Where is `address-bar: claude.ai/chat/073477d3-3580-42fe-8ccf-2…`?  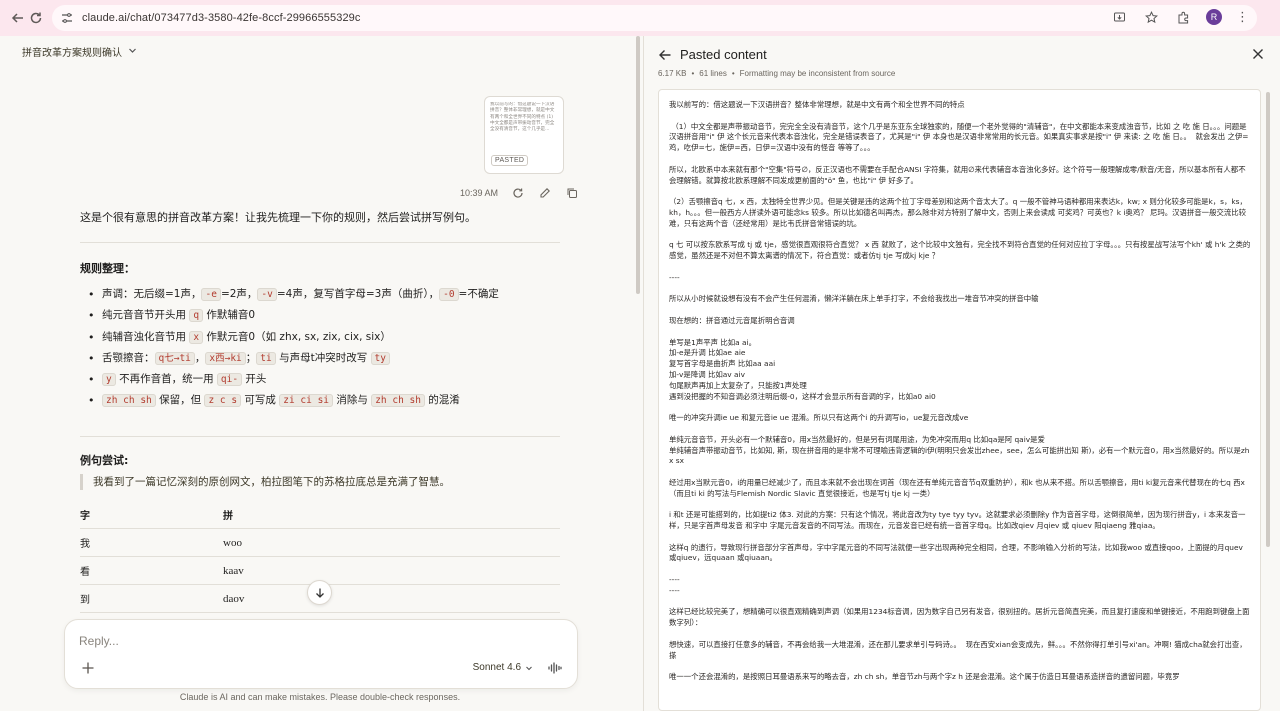 address-bar: claude.ai/chat/073477d3-3580-42fe-8ccf-2… is located at coordinates (654, 18).